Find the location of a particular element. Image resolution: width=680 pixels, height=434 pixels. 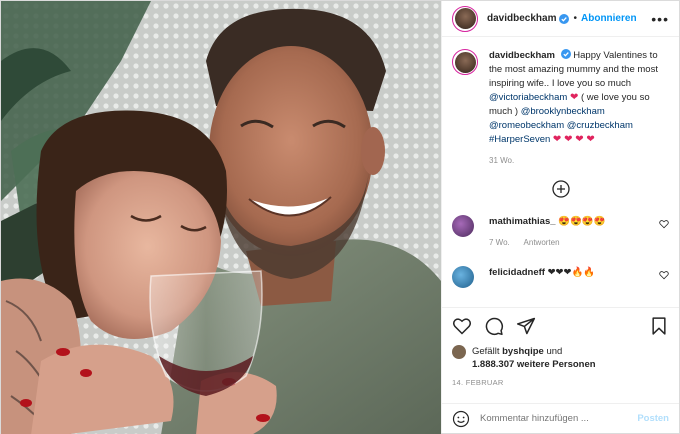

caption-avatar is located at coordinates (465, 62).